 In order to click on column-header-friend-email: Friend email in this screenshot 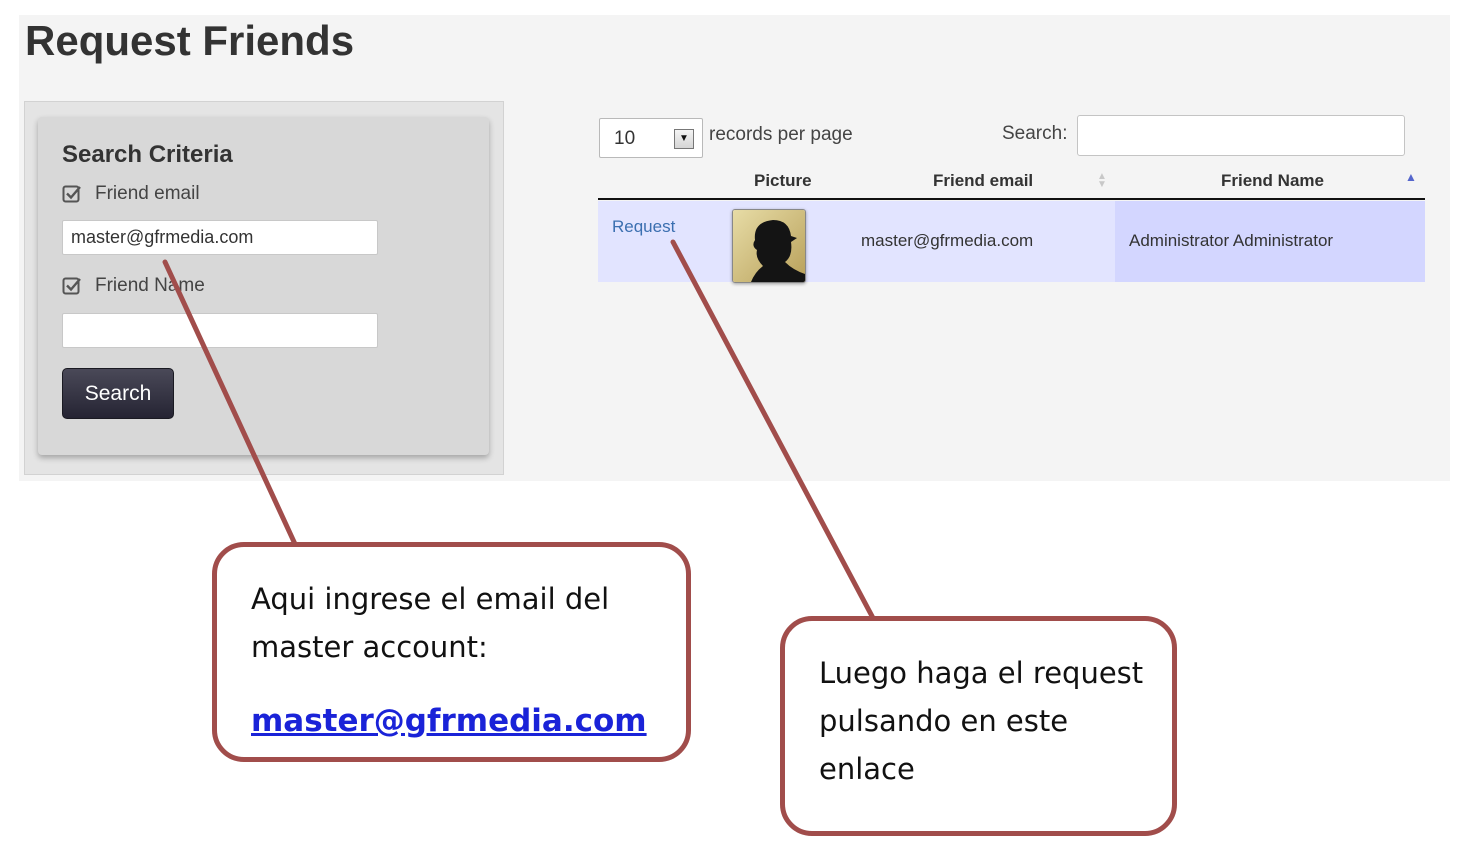, I will do `click(983, 181)`.